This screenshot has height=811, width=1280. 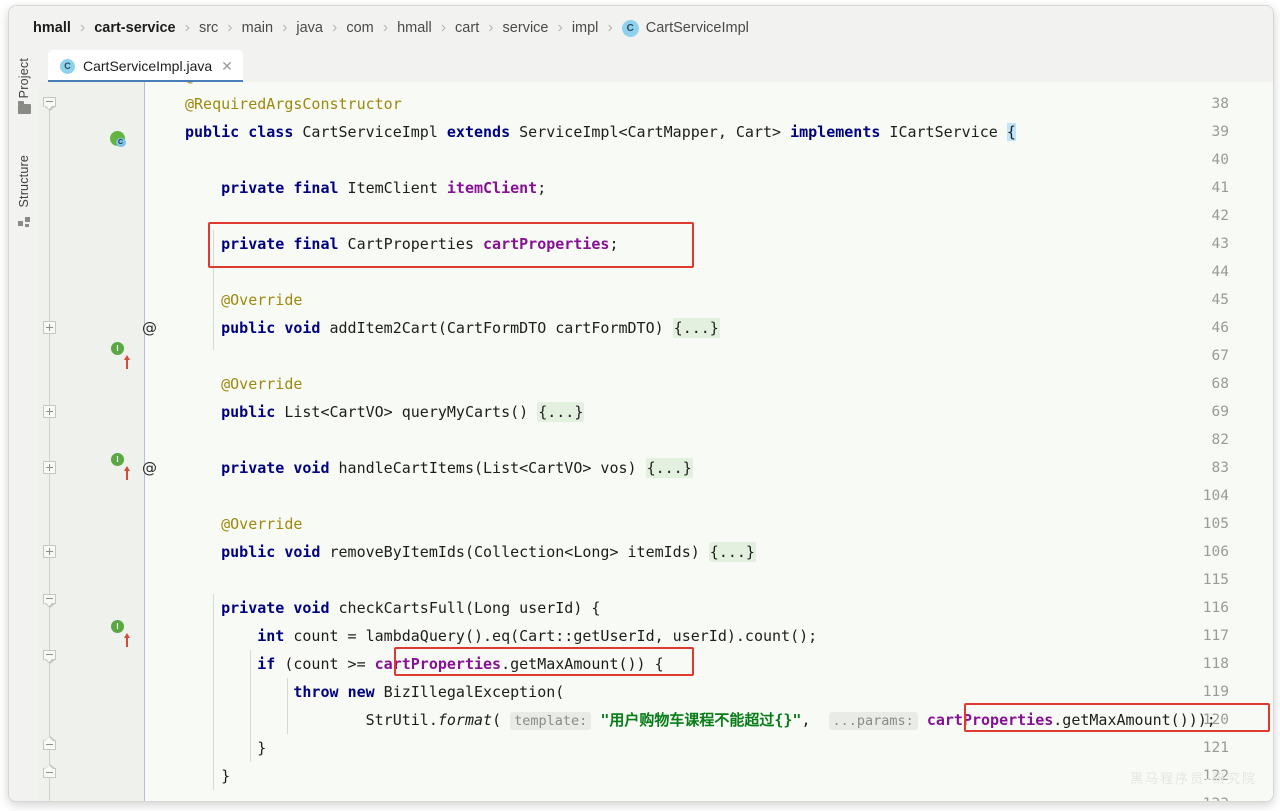 I want to click on code-line-38: @RequiredArgsConstructor, so click(x=293, y=104).